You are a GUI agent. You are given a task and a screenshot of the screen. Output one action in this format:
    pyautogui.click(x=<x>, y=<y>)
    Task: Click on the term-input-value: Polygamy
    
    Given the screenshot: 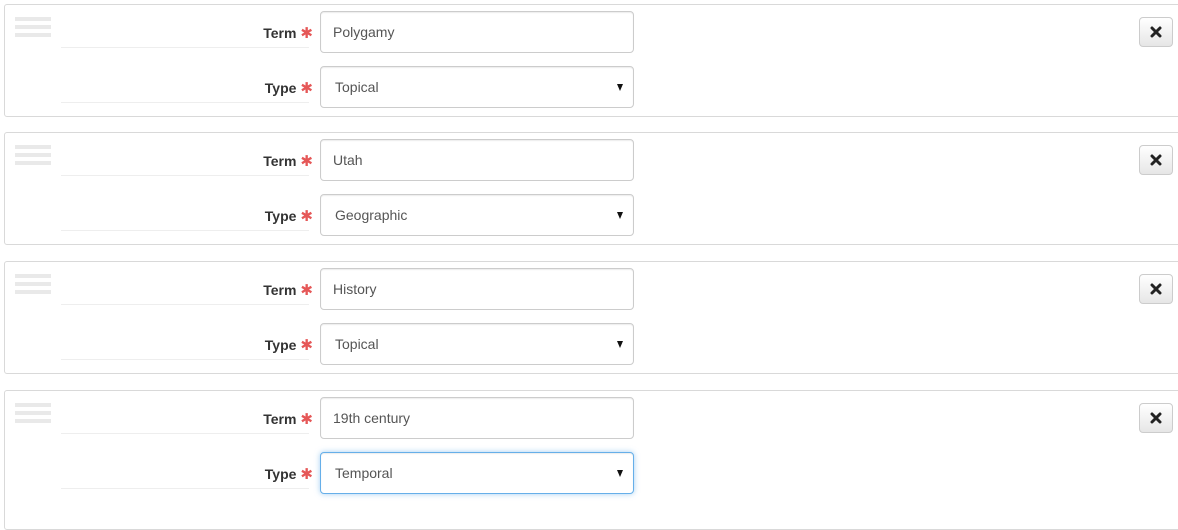 What is the action you would take?
    pyautogui.click(x=364, y=32)
    